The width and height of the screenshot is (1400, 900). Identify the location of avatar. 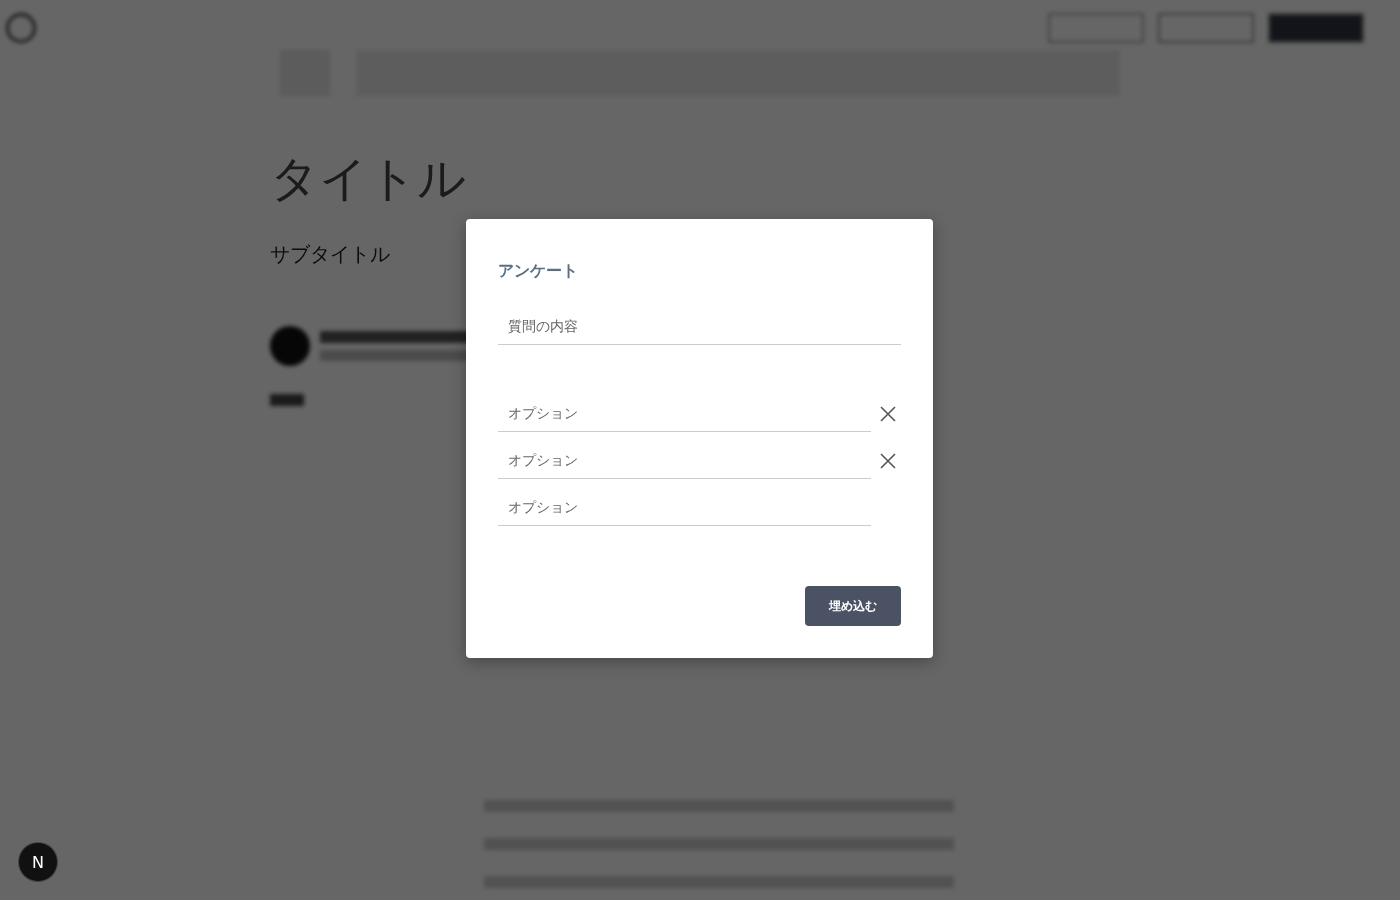
(290, 346).